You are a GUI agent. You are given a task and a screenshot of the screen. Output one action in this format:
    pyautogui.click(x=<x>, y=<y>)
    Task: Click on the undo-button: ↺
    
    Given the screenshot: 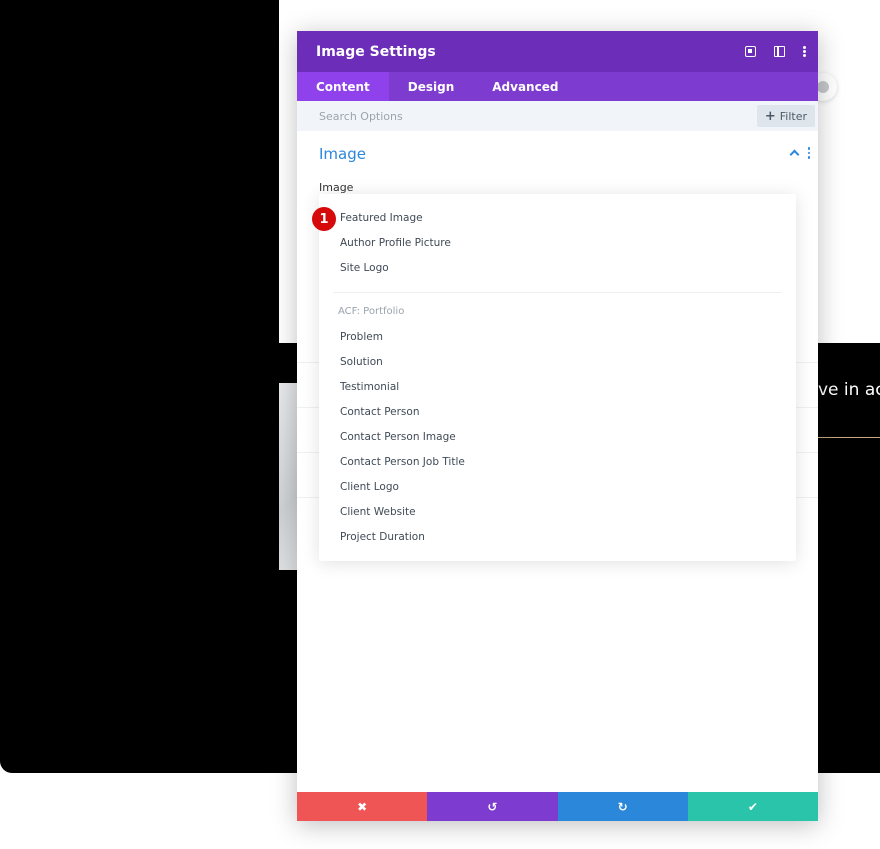 What is the action you would take?
    pyautogui.click(x=492, y=806)
    